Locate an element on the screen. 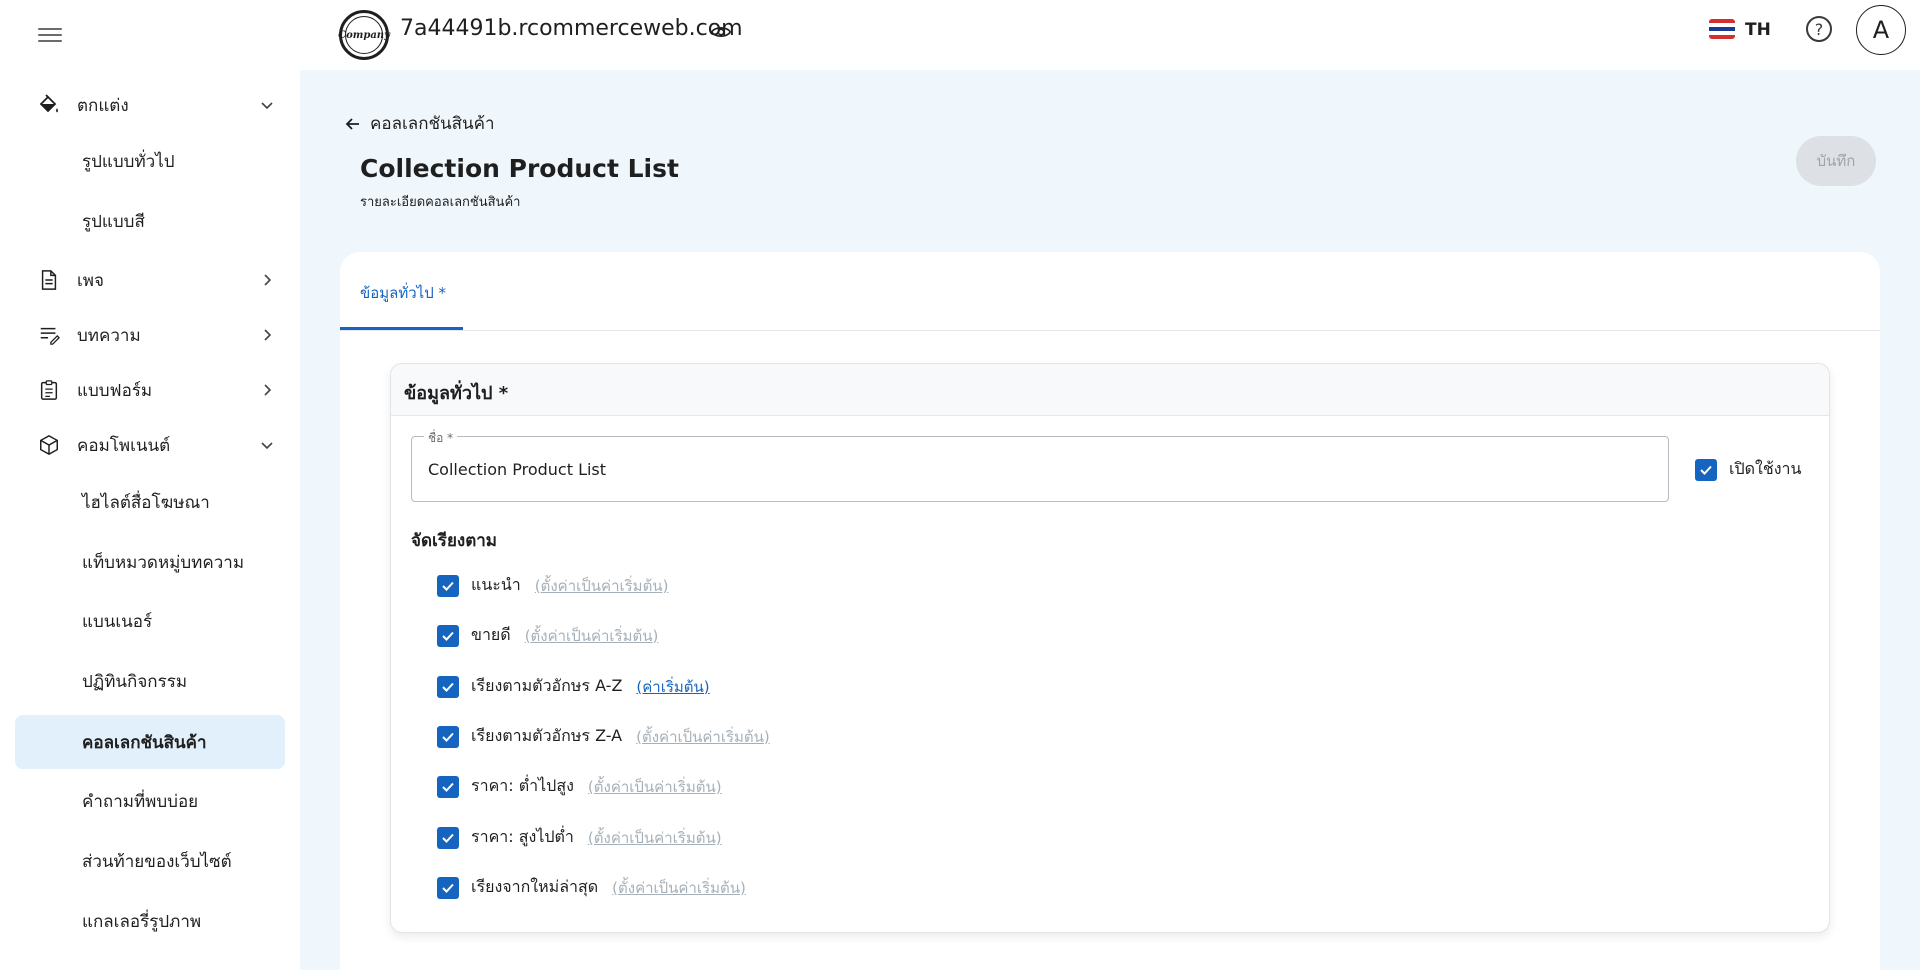 This screenshot has height=970, width=1920. sidebar-item-event-calendar: ปฏิทินกิจกรรม is located at coordinates (150, 681).